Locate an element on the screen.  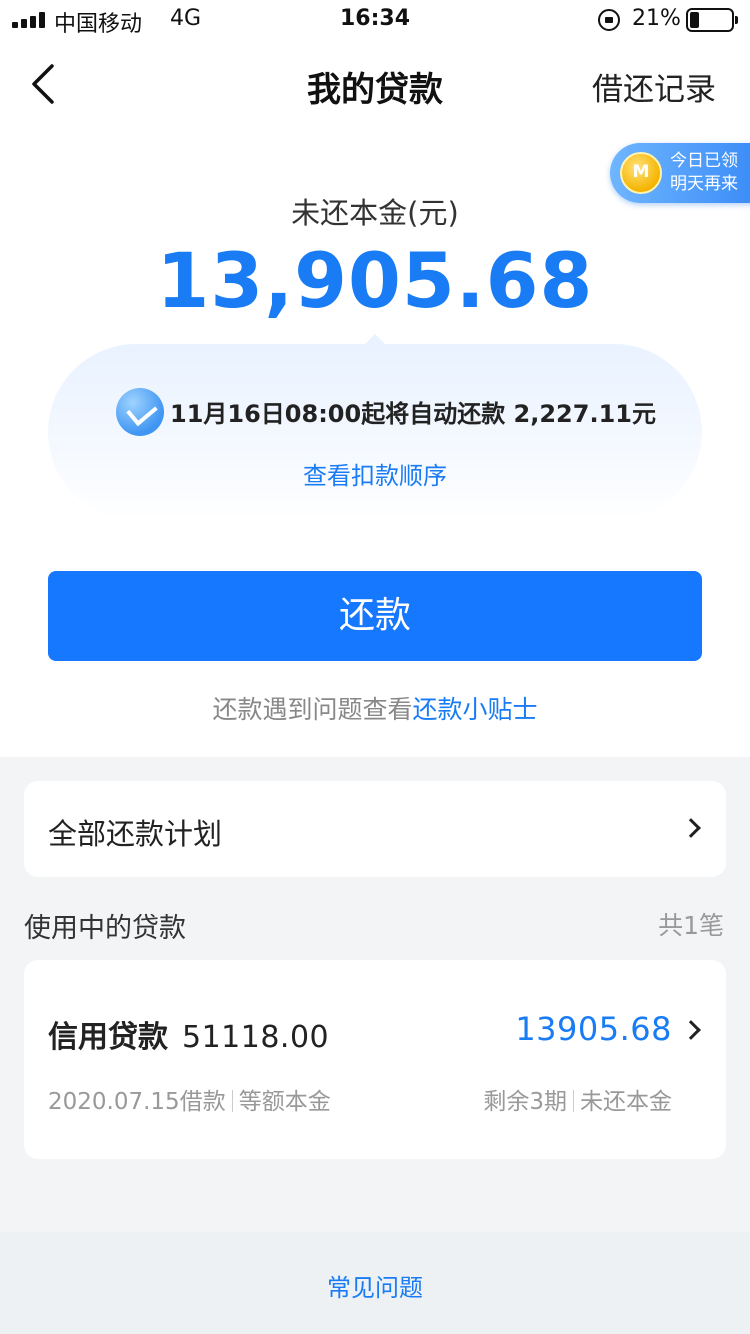
loan-remaining-terms: 剩余3期 is located at coordinates (525, 1102).